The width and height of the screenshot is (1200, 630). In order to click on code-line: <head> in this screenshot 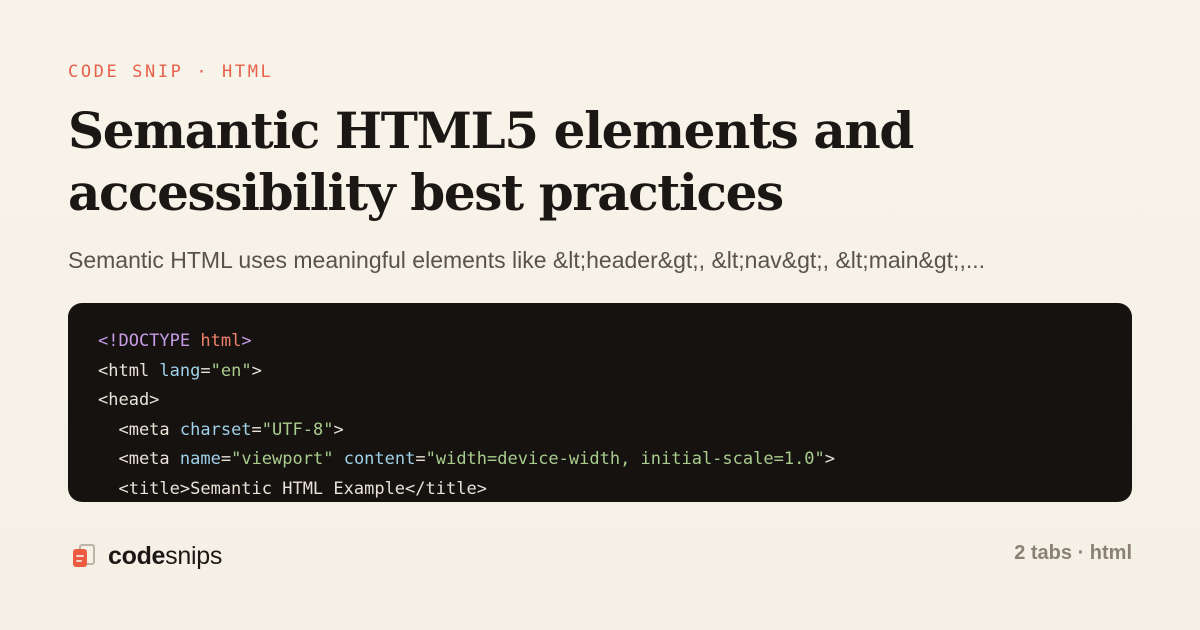, I will do `click(615, 401)`.